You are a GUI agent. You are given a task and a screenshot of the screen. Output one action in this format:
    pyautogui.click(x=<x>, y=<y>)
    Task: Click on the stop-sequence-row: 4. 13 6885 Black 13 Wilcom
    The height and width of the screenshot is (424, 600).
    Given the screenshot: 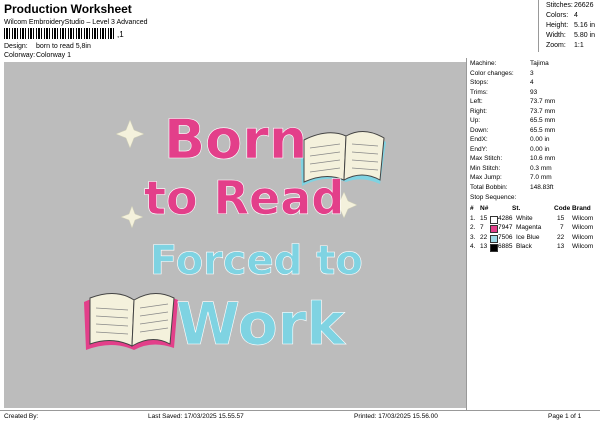 What is the action you would take?
    pyautogui.click(x=532, y=247)
    